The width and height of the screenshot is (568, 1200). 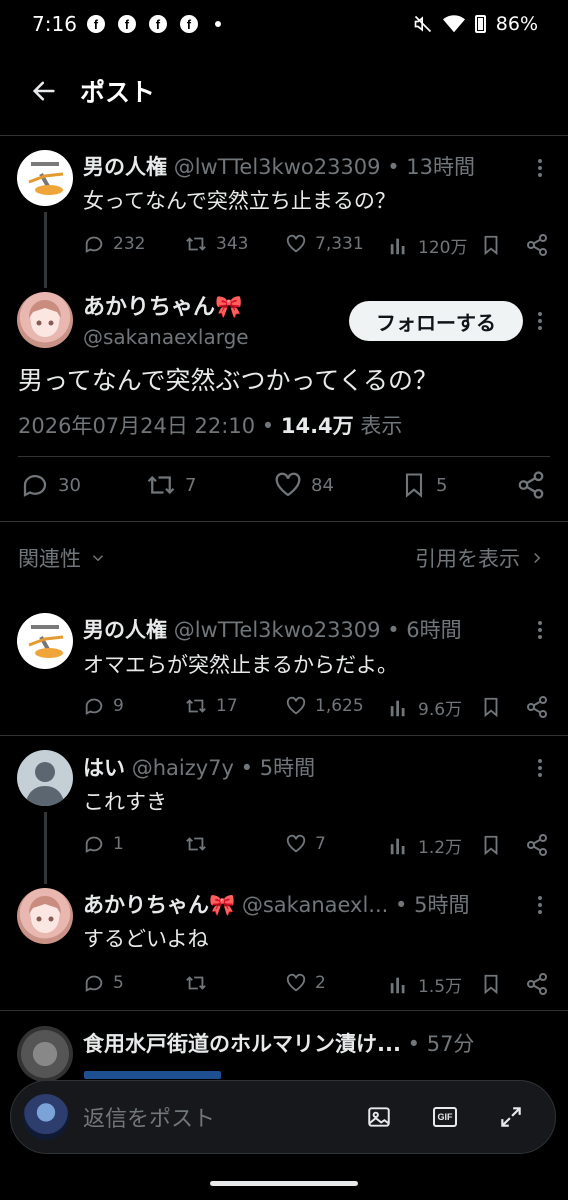 What do you see at coordinates (537, 558) in the screenshot?
I see `chevron-right-icon` at bounding box center [537, 558].